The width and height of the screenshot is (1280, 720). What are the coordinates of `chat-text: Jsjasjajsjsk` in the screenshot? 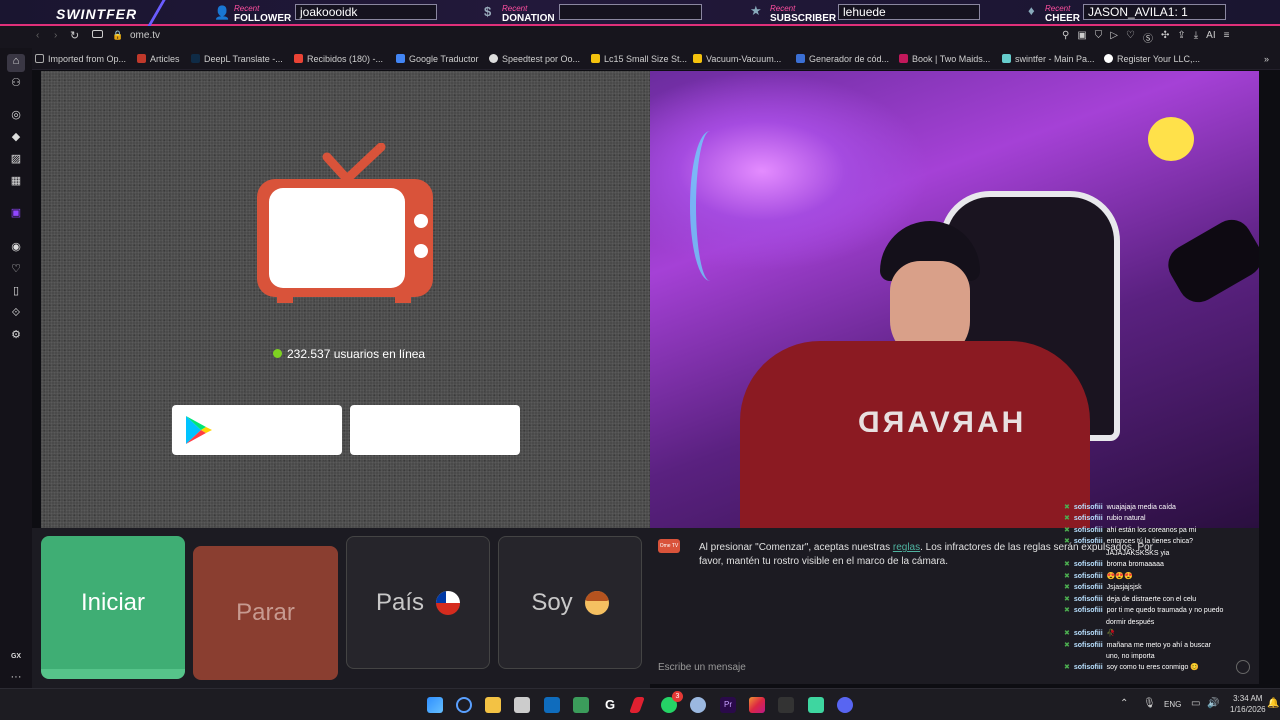 It's located at (1124, 587).